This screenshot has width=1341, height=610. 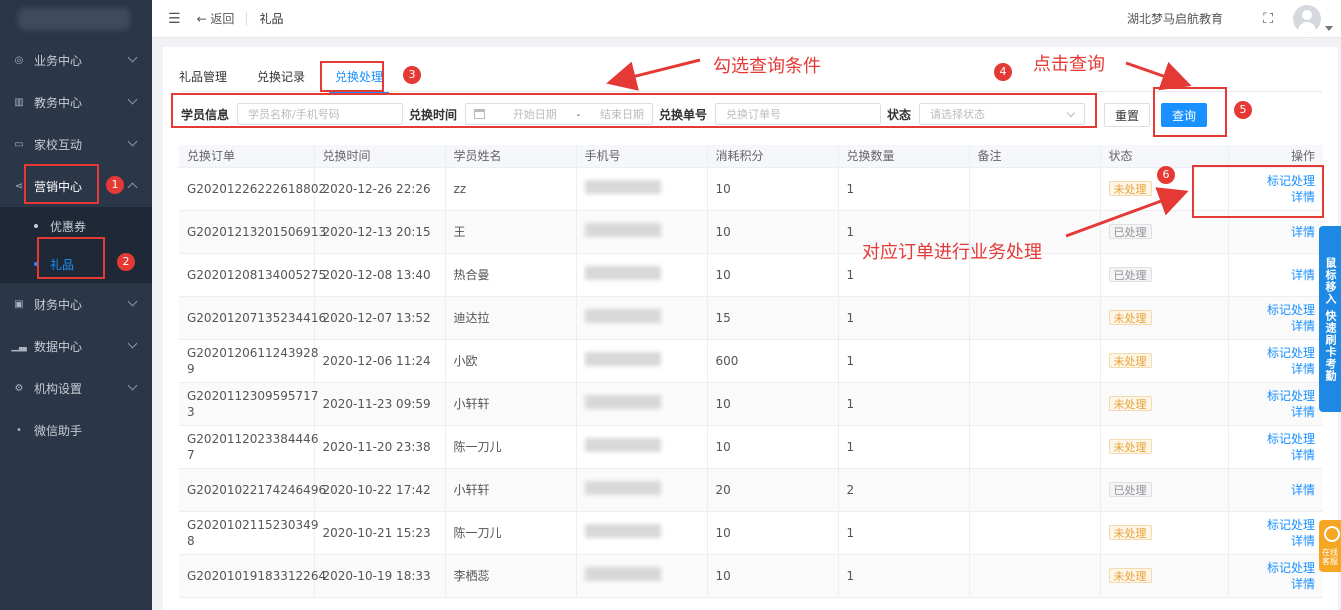 I want to click on order-cell: G2020102115230349 8, so click(x=248, y=533).